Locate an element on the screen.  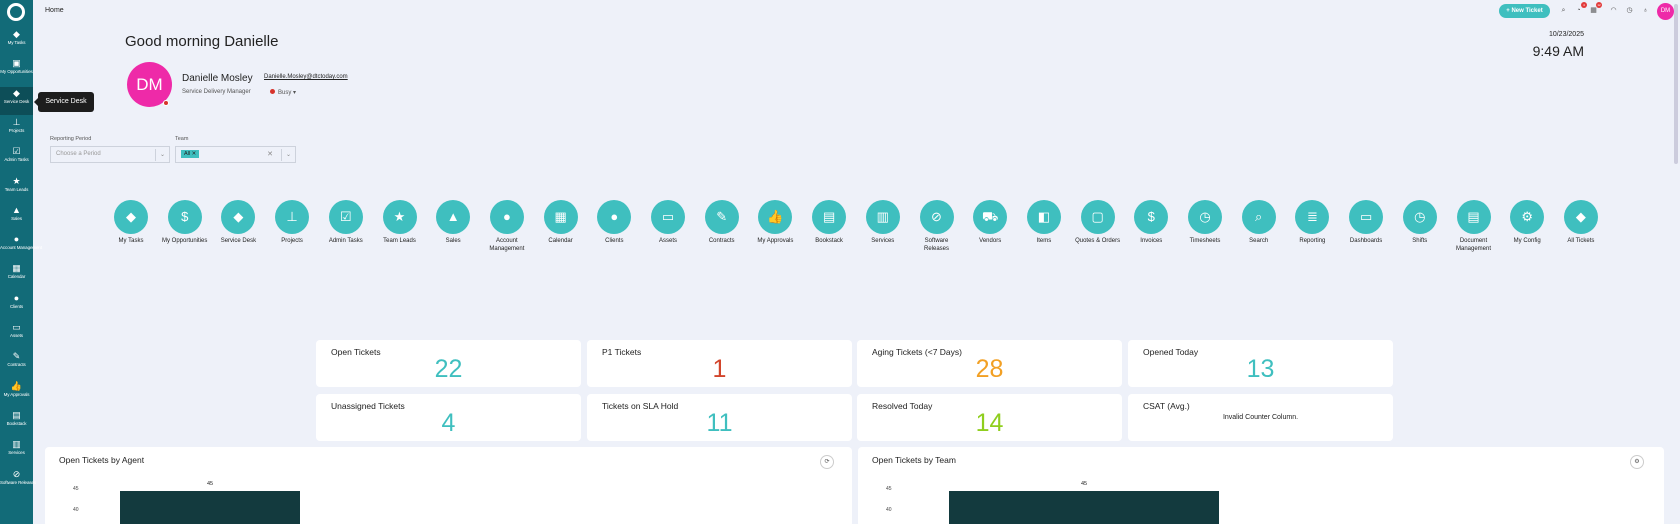
laptop-icon: ▭ is located at coordinates (668, 217).